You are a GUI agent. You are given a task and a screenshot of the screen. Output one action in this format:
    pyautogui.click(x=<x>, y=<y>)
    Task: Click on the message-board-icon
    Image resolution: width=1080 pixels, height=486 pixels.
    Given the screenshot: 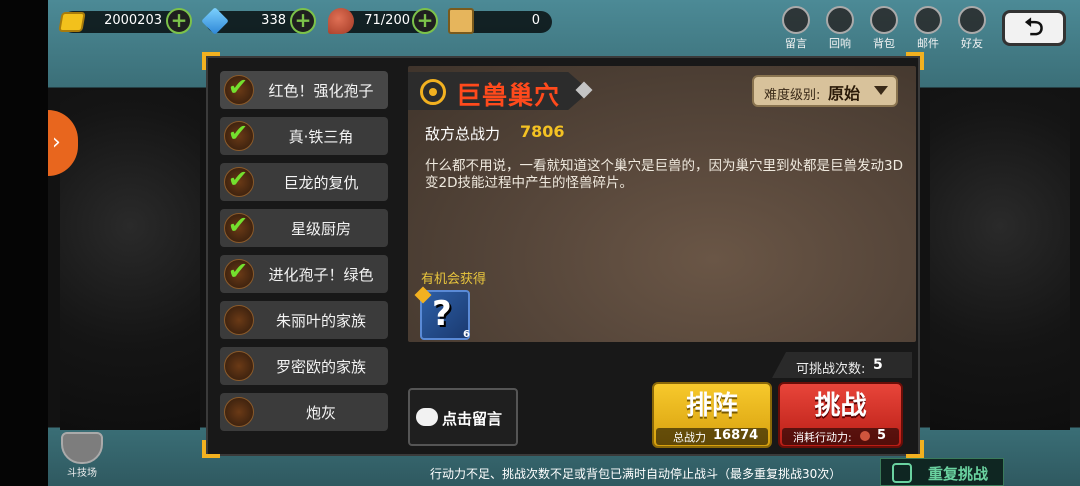 What is the action you would take?
    pyautogui.click(x=796, y=20)
    